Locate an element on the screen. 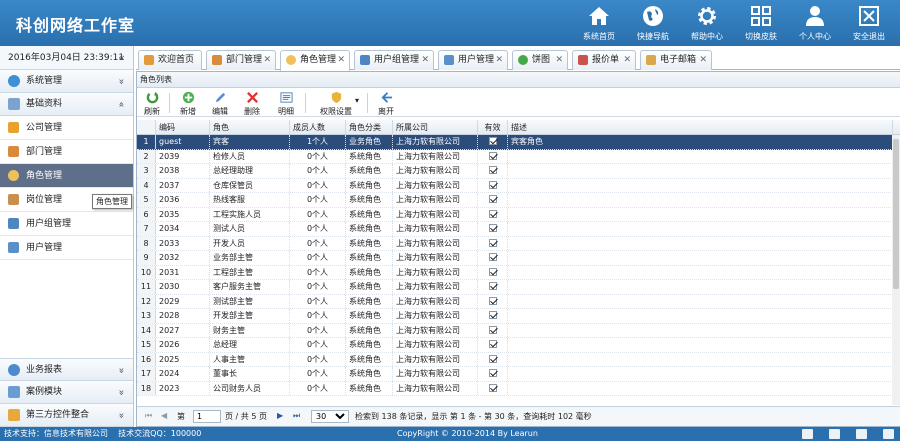 This screenshot has height=441, width=900. page-input is located at coordinates (207, 416).